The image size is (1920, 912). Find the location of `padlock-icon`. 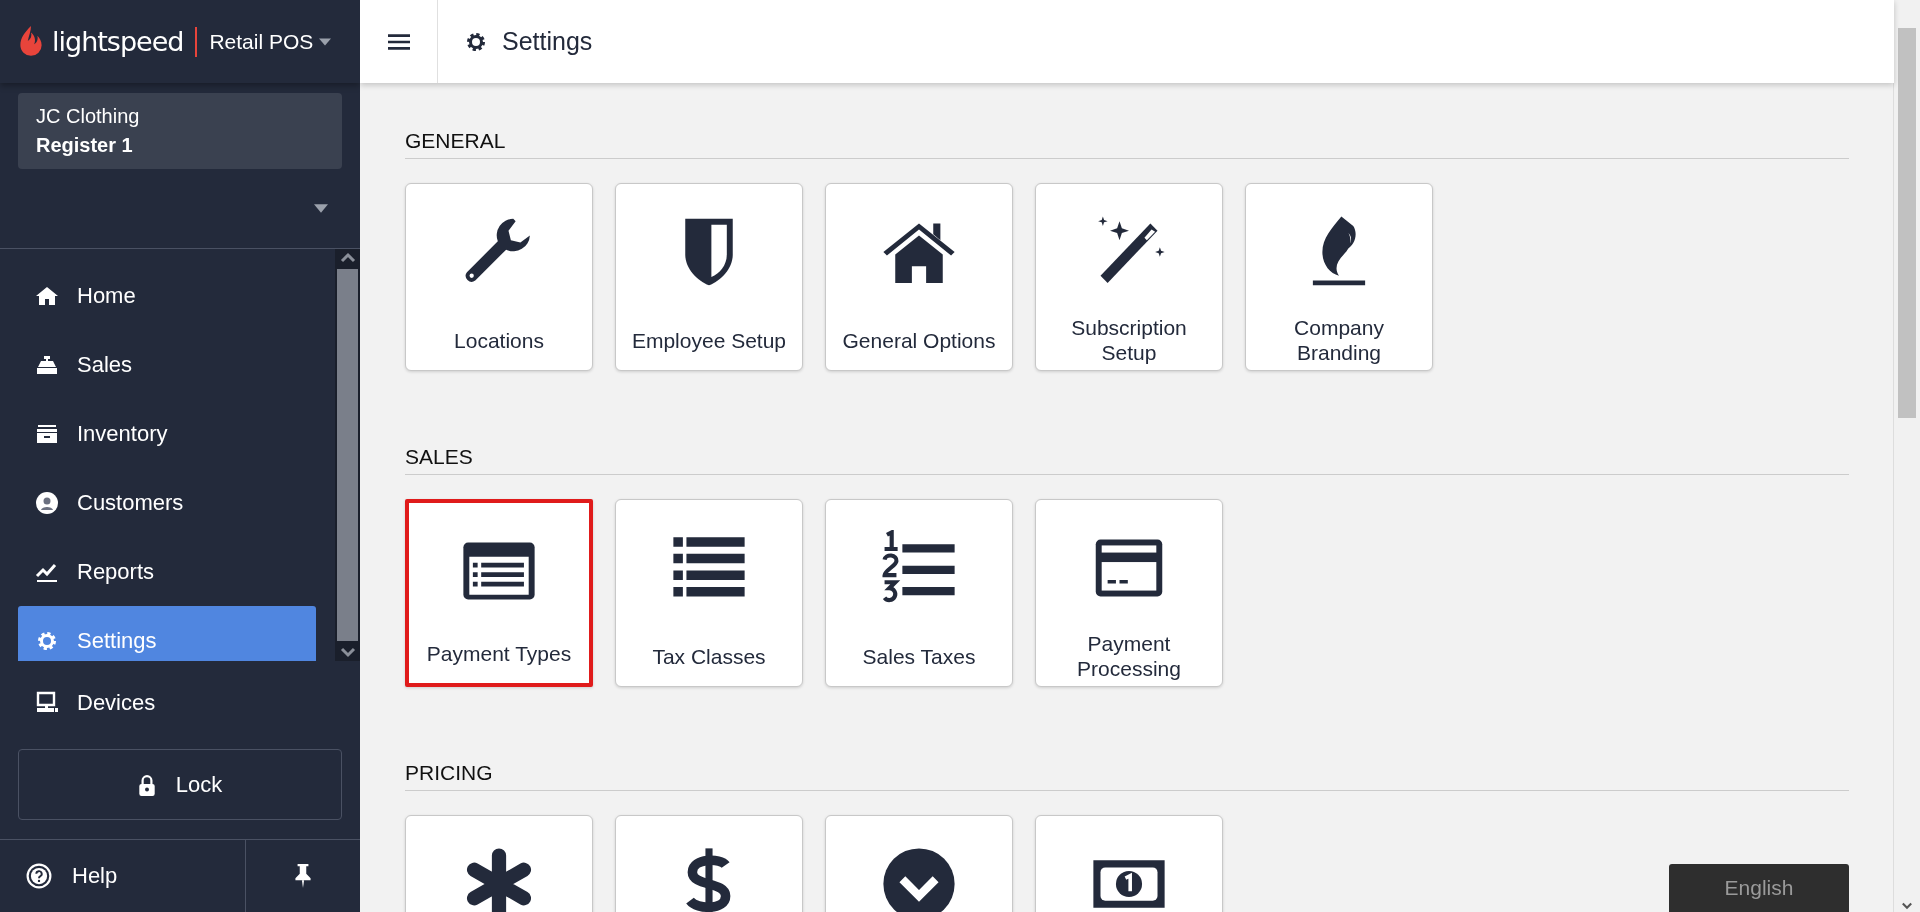

padlock-icon is located at coordinates (146, 784).